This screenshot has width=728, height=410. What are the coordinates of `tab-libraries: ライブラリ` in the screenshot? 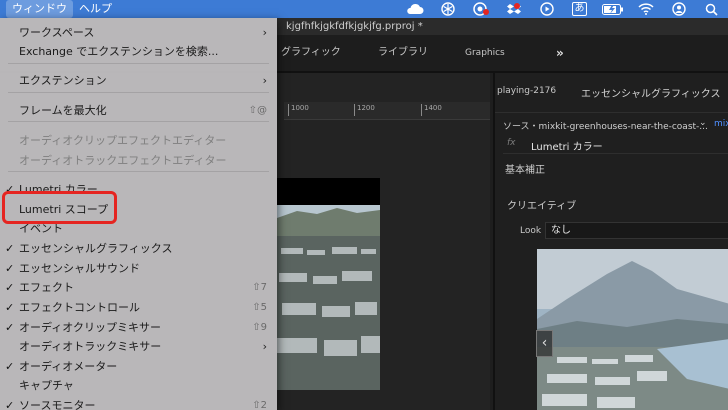 It's located at (403, 53).